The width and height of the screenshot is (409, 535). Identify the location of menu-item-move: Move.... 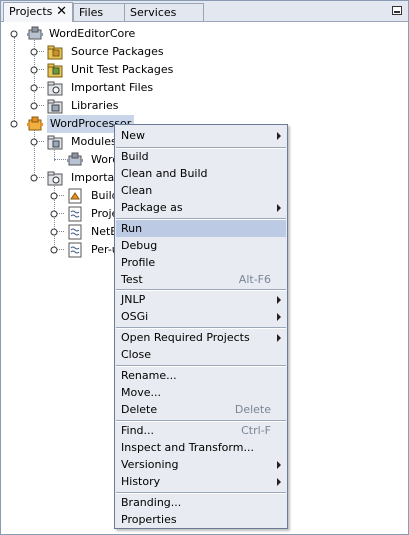
(201, 392).